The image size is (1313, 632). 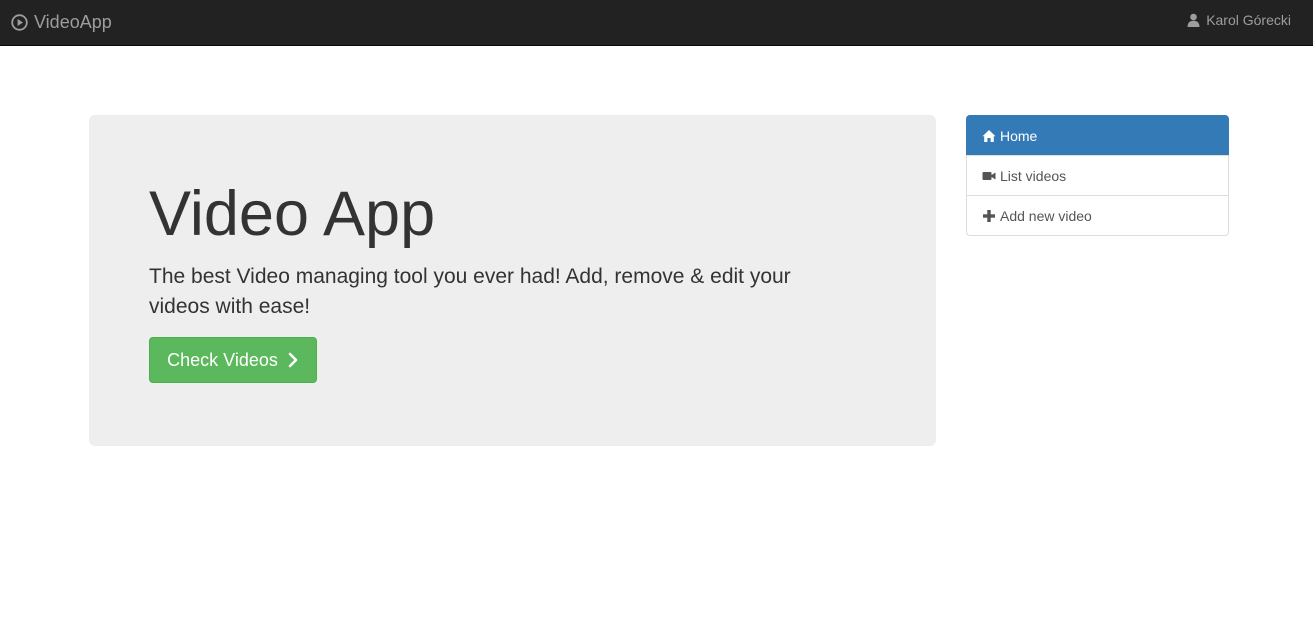 What do you see at coordinates (1193, 20) in the screenshot?
I see `user-icon` at bounding box center [1193, 20].